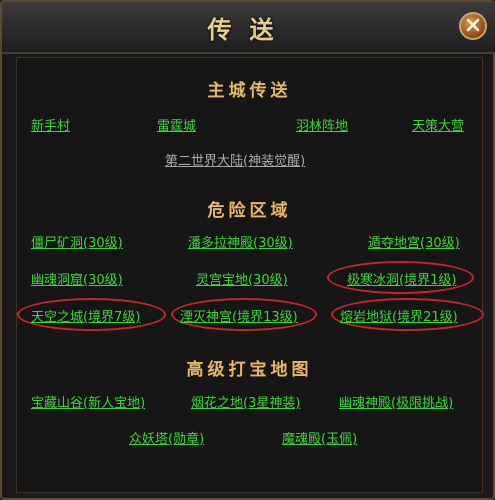 The height and width of the screenshot is (500, 495). I want to click on close-button, so click(473, 26).